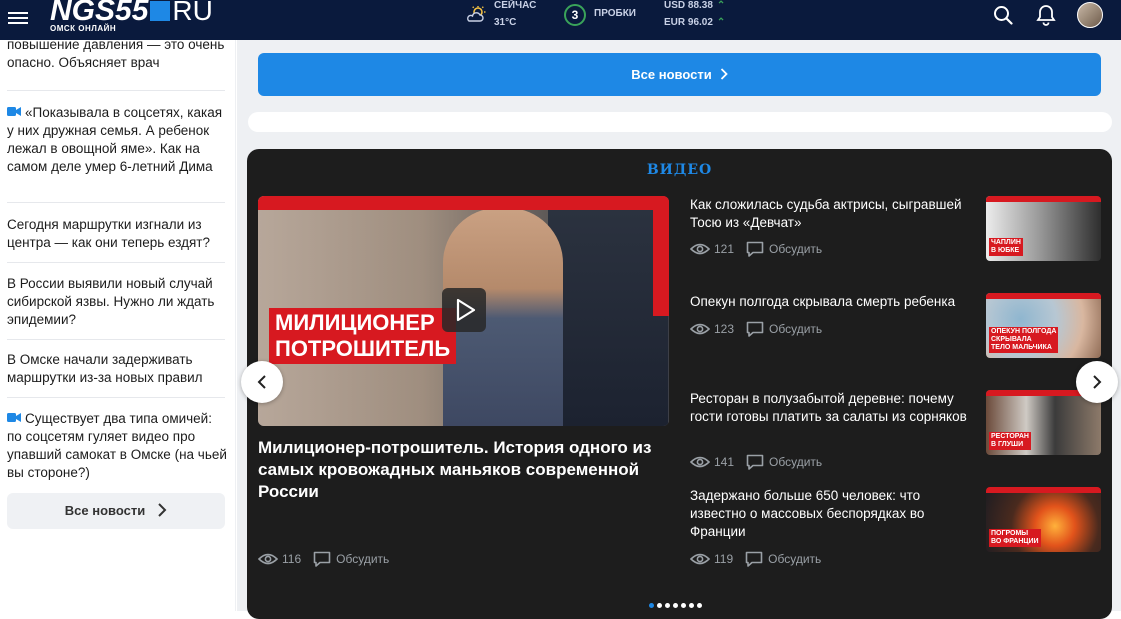 The width and height of the screenshot is (1121, 619). I want to click on carousel-dots, so click(677, 601).